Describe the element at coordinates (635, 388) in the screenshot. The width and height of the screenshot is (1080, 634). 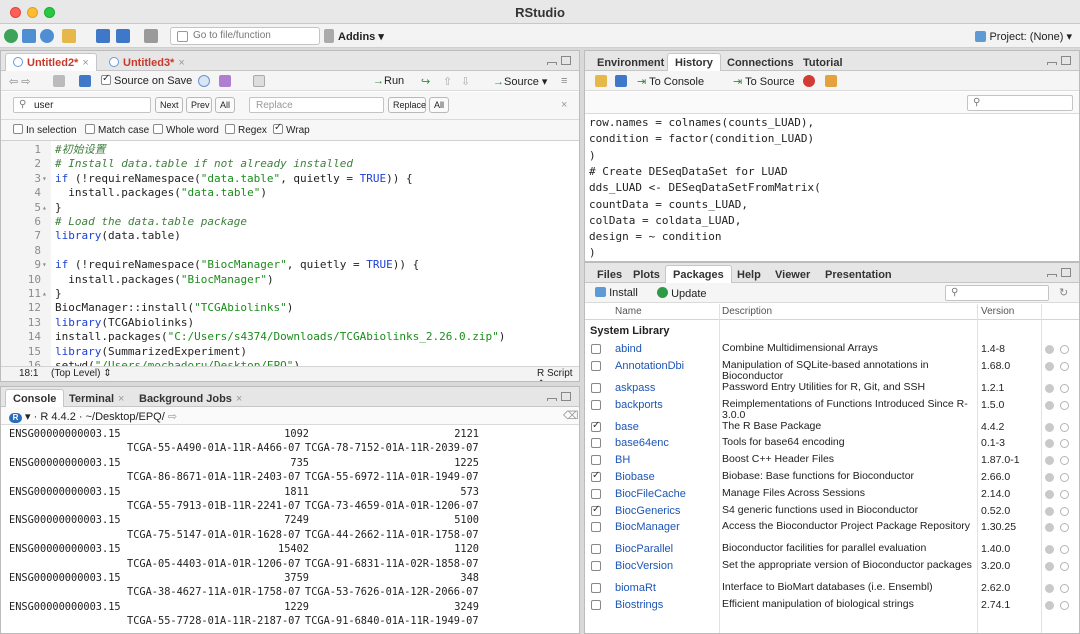
I see `package-name-link: askpass` at that location.